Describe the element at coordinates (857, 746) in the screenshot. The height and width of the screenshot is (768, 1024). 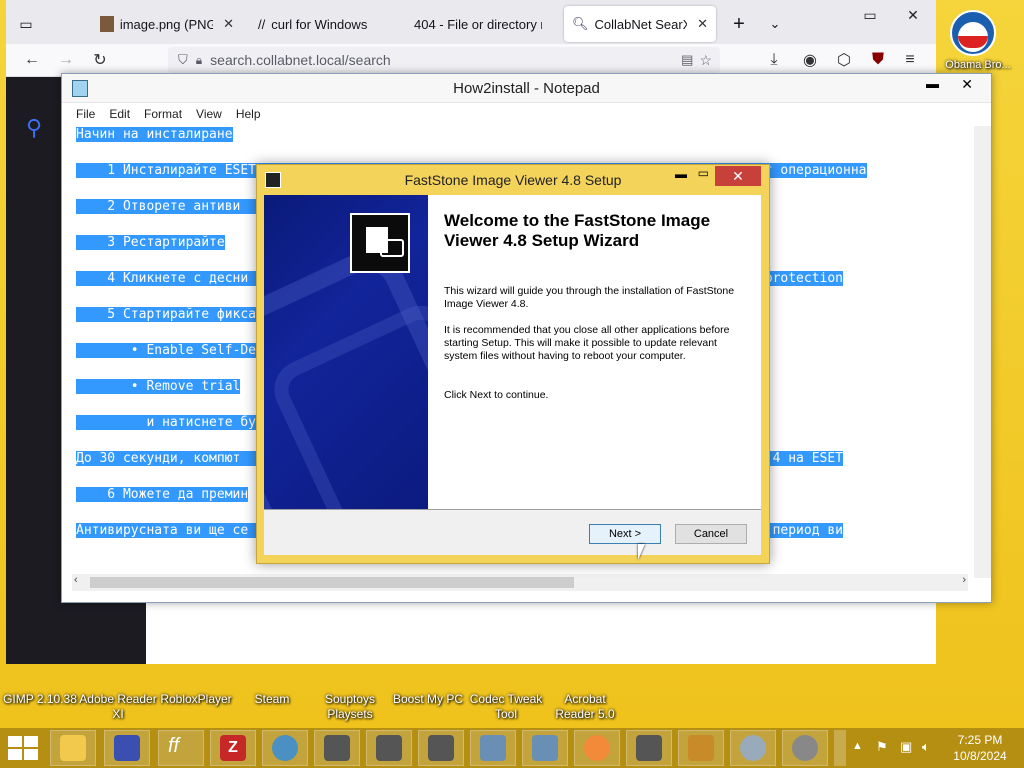
I see `chevron-up-icon: ▲` at that location.